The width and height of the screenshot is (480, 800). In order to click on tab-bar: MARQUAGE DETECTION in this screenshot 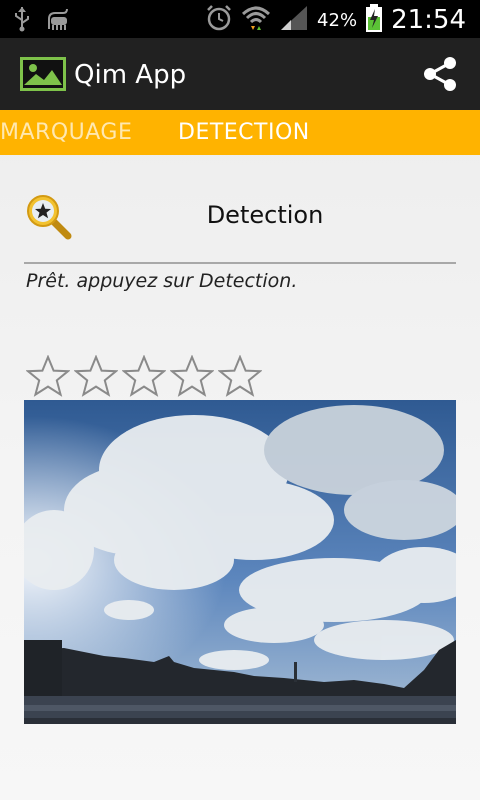, I will do `click(240, 132)`.